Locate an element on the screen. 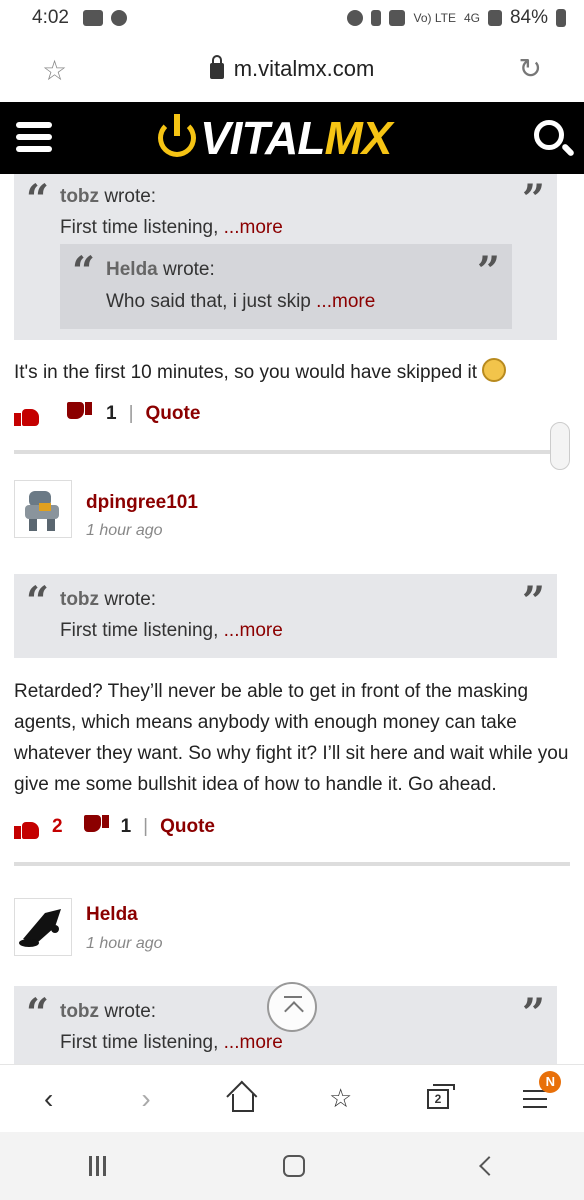 The image size is (584, 1200). bookmark-star-list-icon: ☆ is located at coordinates (340, 1098).